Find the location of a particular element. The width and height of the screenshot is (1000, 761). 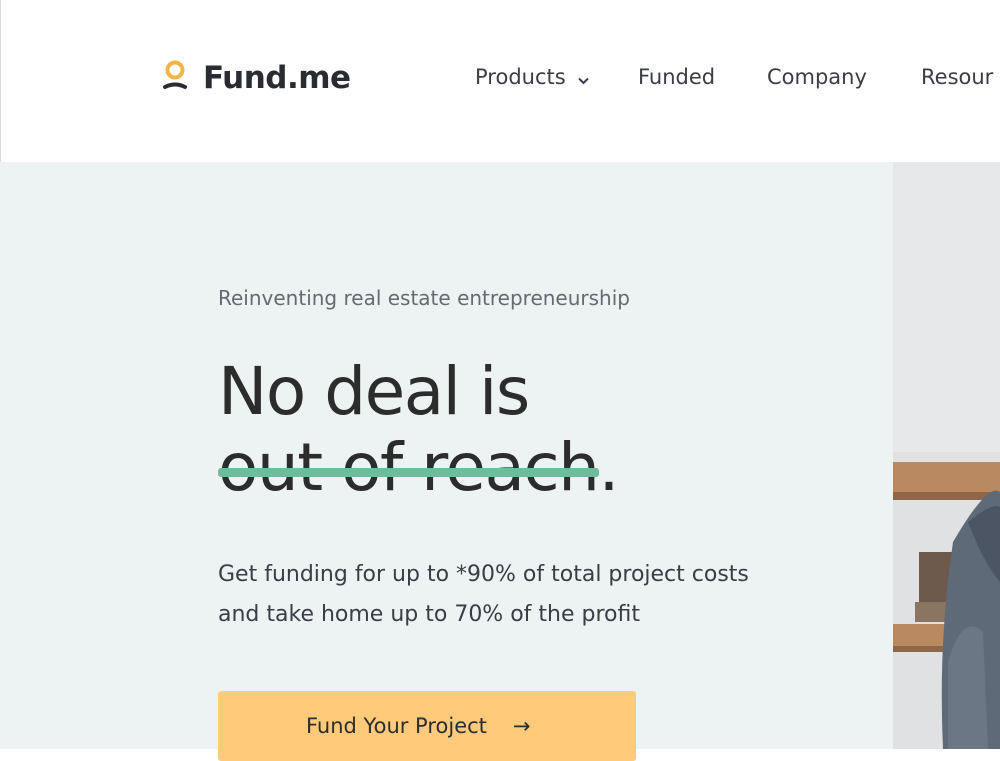

headline-line-1: No deal is is located at coordinates (374, 391).